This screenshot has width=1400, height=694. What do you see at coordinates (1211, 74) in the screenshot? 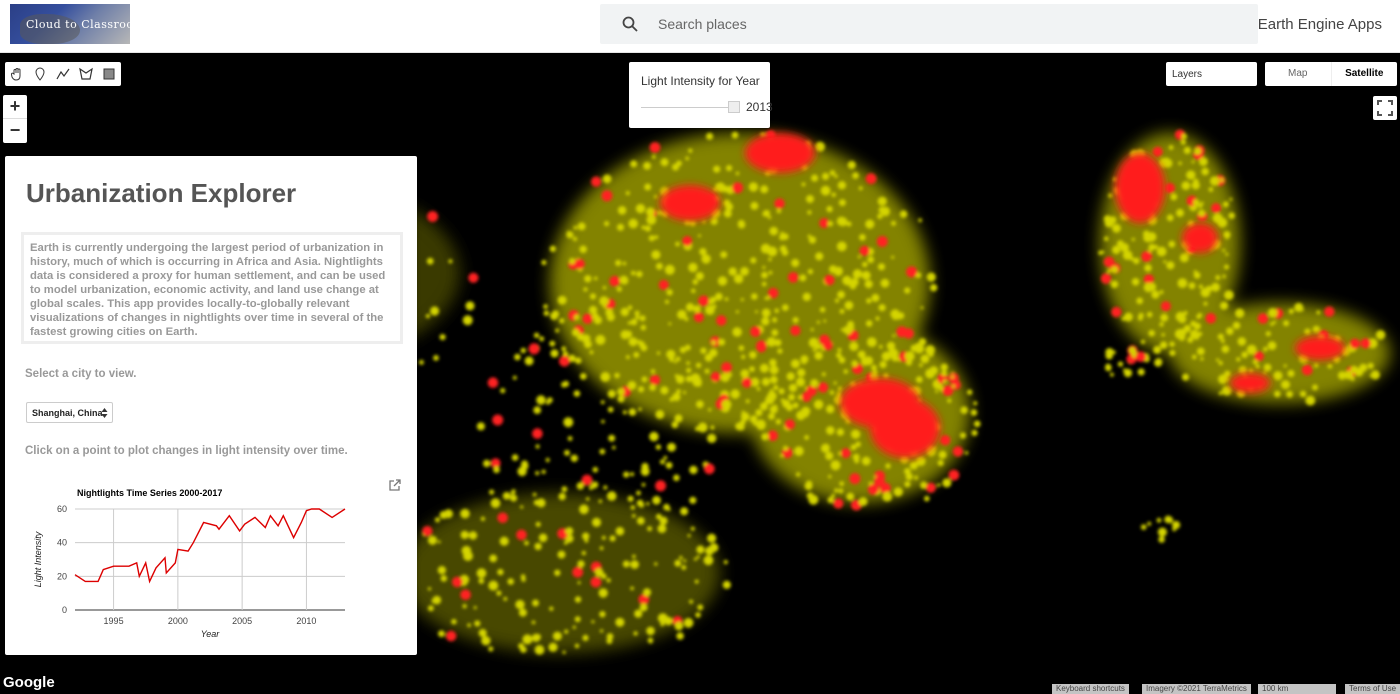
I see `layers-dropdown: Layers` at bounding box center [1211, 74].